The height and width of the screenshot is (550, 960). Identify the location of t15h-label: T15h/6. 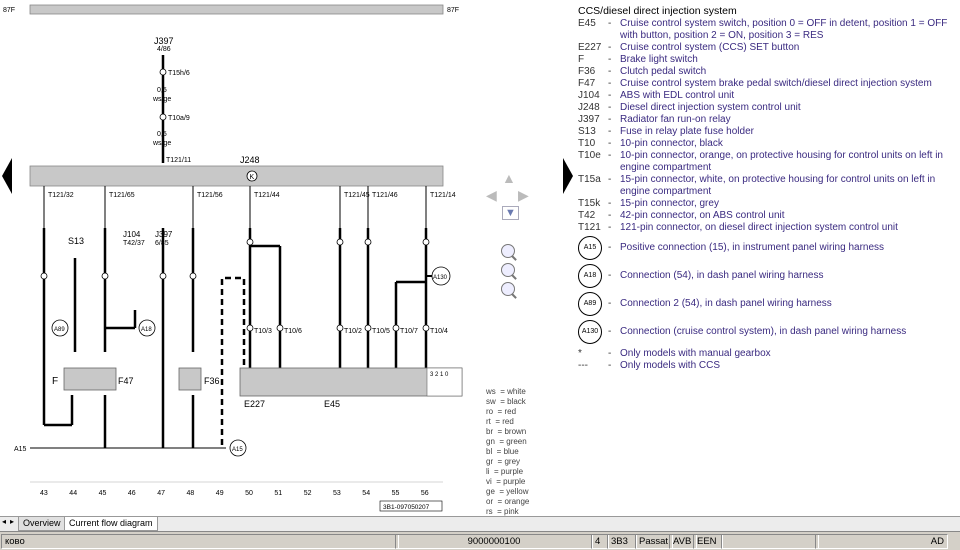
(179, 73).